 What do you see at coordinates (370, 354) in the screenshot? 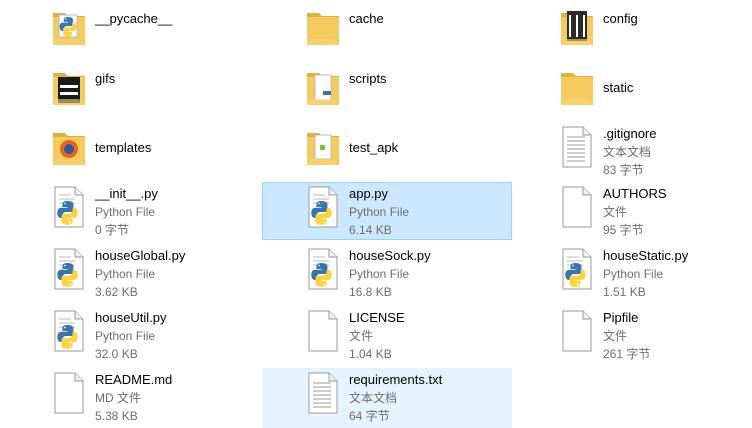
I see `file-size: 1.04 KB` at bounding box center [370, 354].